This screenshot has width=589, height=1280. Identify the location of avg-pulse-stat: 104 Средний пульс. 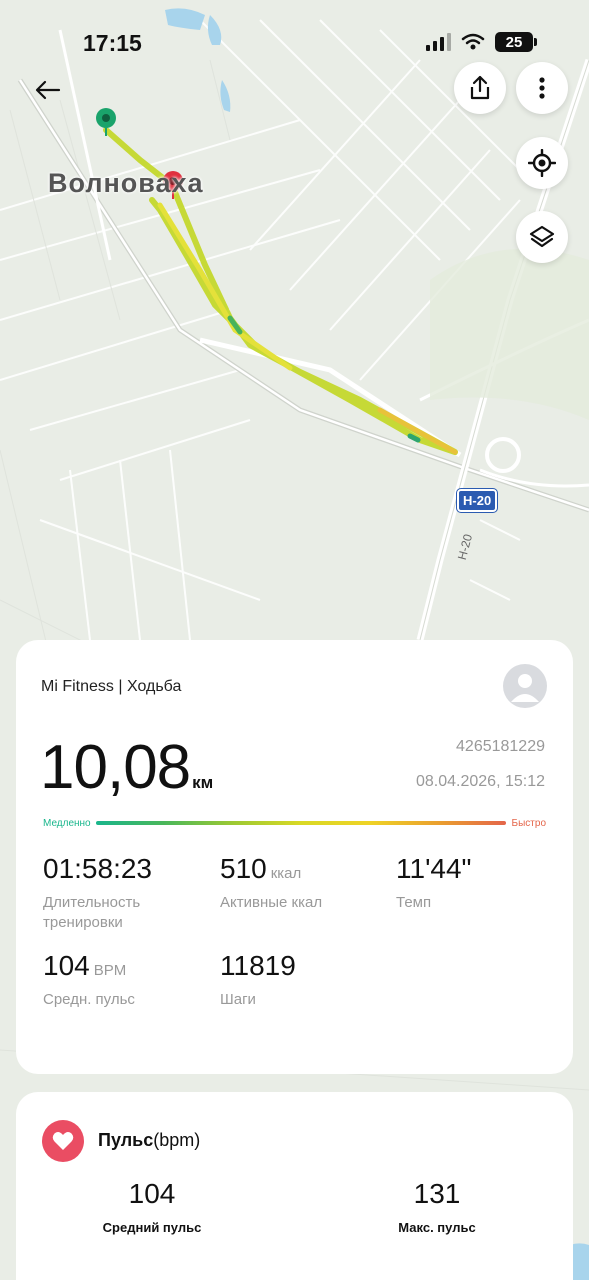
(152, 1206).